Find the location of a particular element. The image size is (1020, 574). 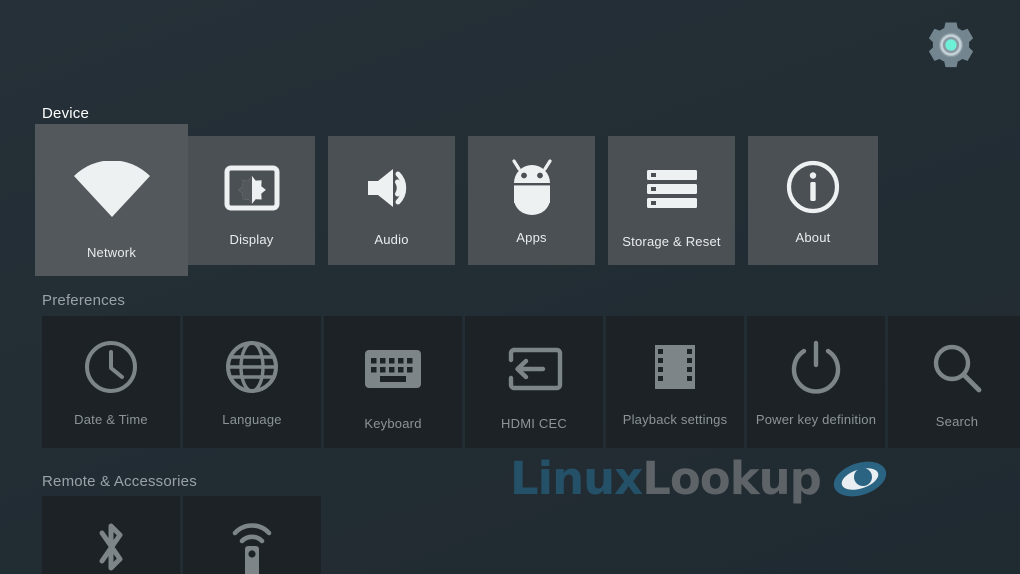

tile-storage-reset: Storage & Reset is located at coordinates (671, 200).